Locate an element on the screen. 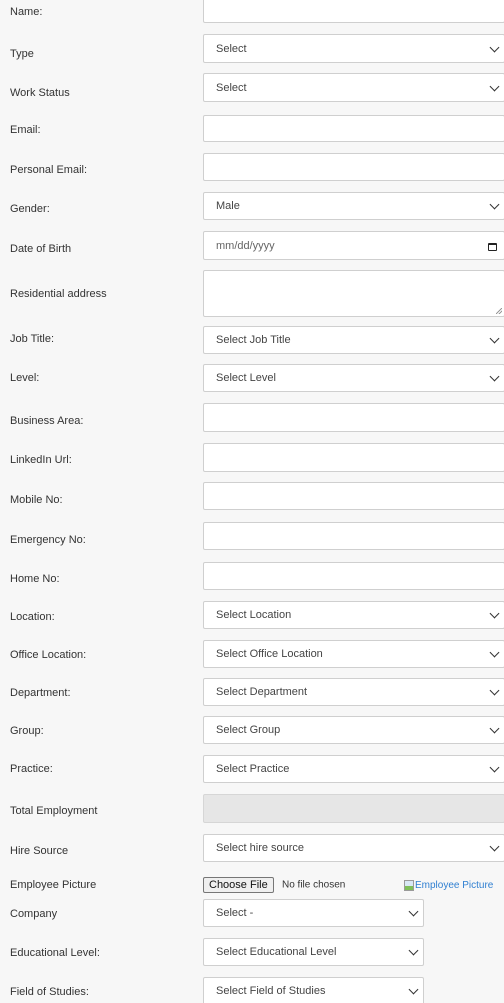 The width and height of the screenshot is (504, 1003). hire-source-label: Hire Source is located at coordinates (39, 851).